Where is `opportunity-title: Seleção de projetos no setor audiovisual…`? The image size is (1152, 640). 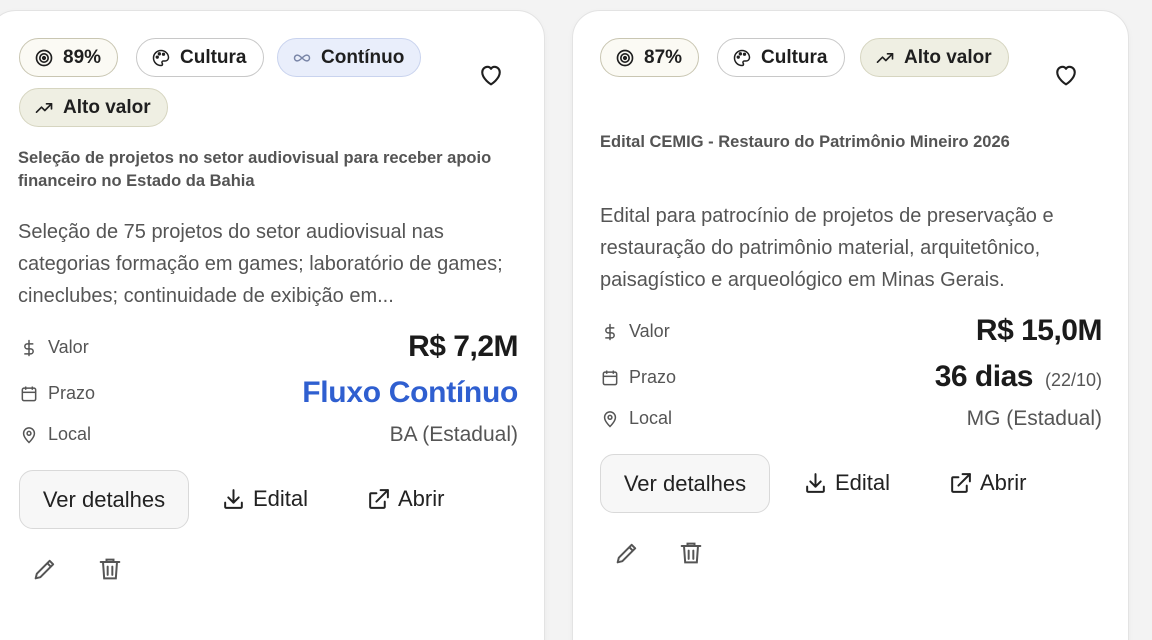 opportunity-title: Seleção de projetos no setor audiovisual… is located at coordinates (255, 169).